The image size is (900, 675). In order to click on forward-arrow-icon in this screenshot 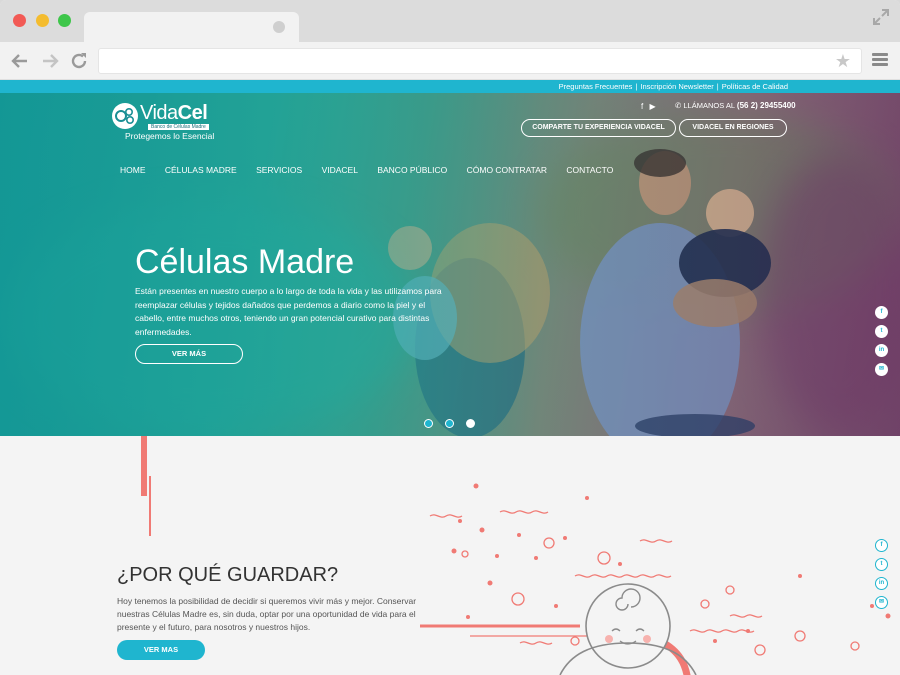, I will do `click(50, 61)`.